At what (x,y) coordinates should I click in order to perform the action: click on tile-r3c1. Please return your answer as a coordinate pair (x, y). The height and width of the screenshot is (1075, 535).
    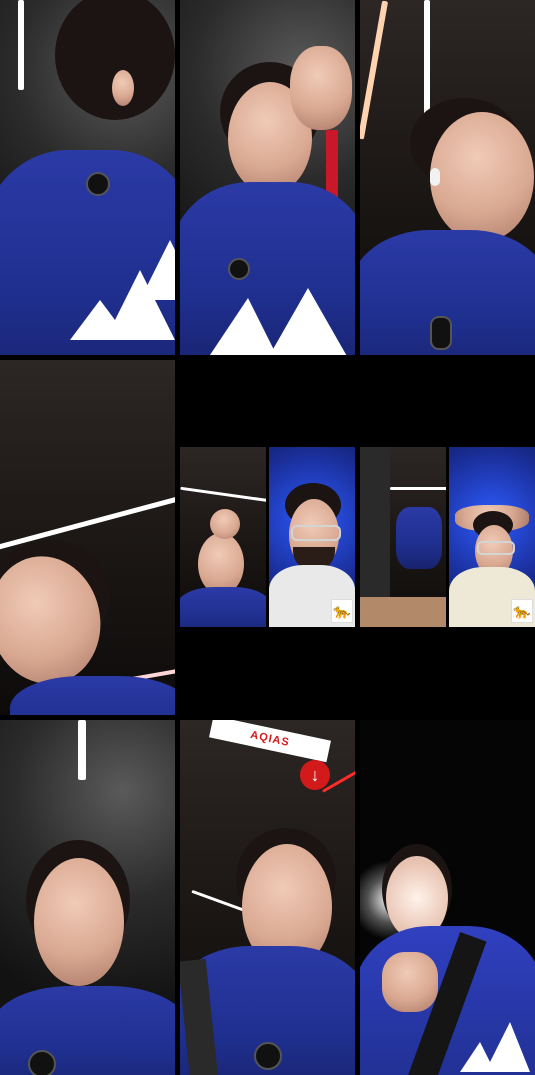
    Looking at the image, I should click on (87, 897).